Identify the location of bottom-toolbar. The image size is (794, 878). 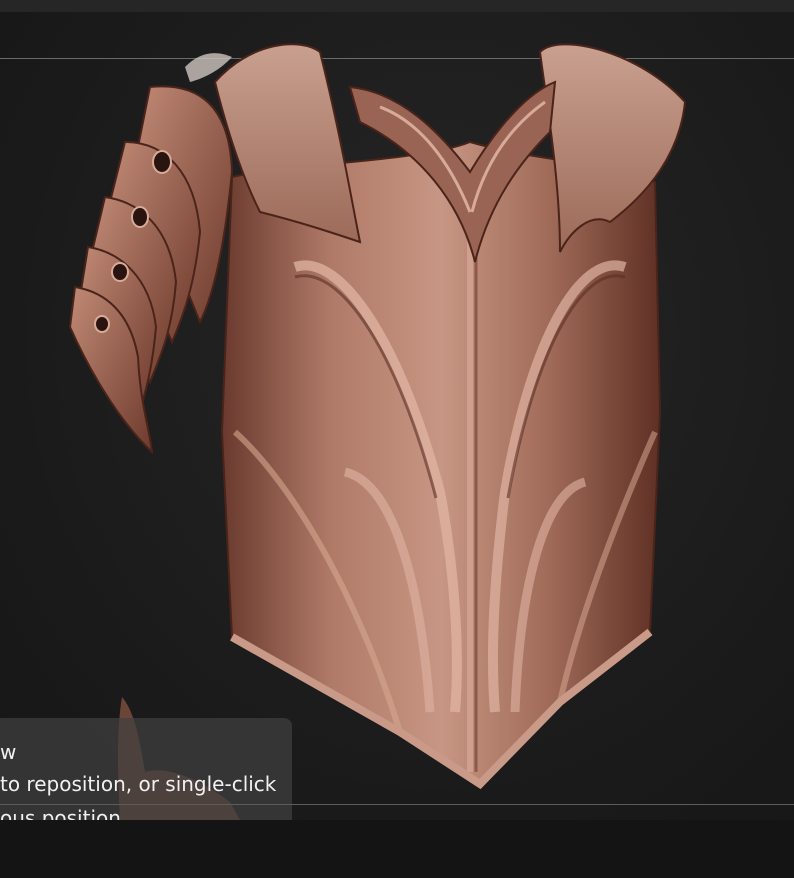
(397, 849).